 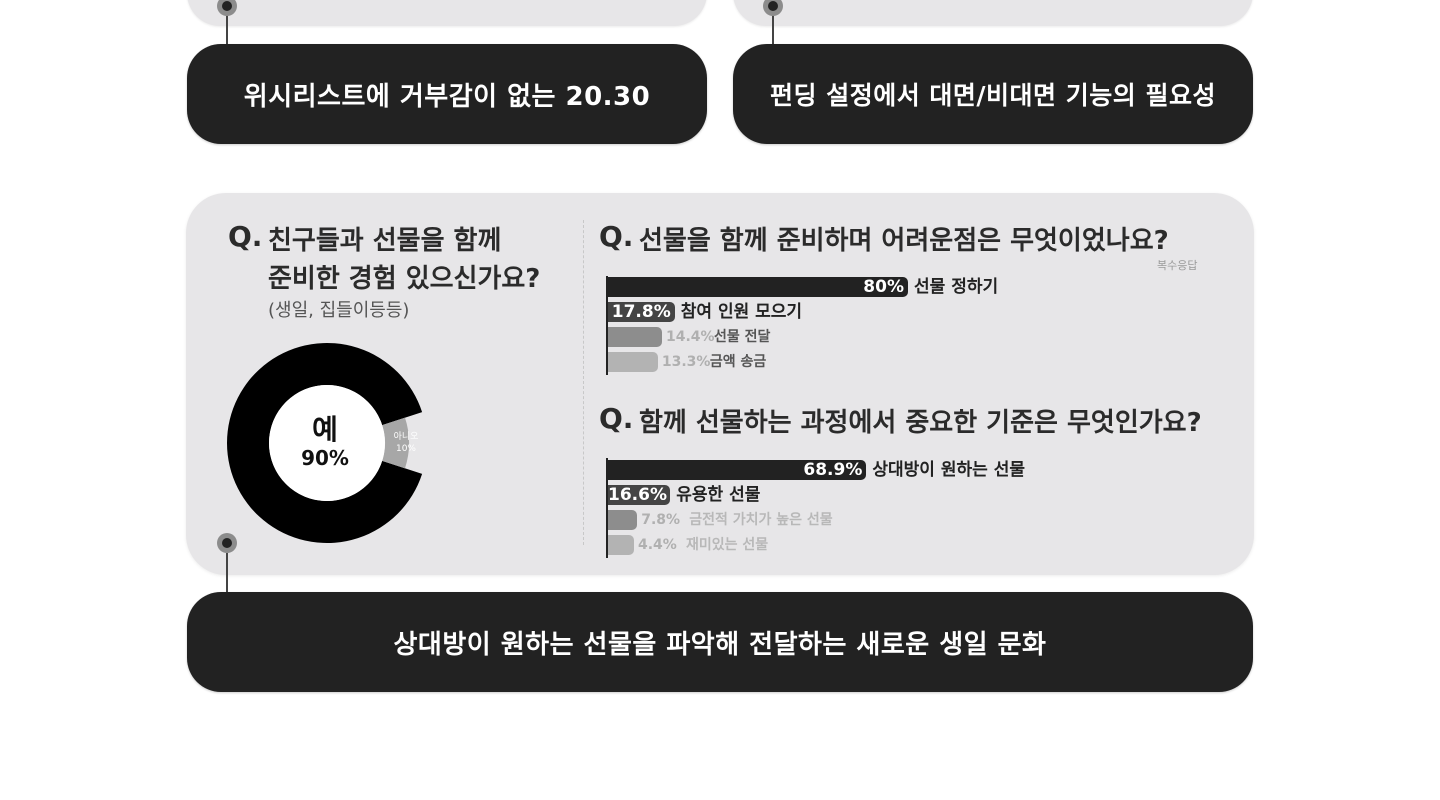 What do you see at coordinates (1177, 265) in the screenshot?
I see `q2-note: 복수응답` at bounding box center [1177, 265].